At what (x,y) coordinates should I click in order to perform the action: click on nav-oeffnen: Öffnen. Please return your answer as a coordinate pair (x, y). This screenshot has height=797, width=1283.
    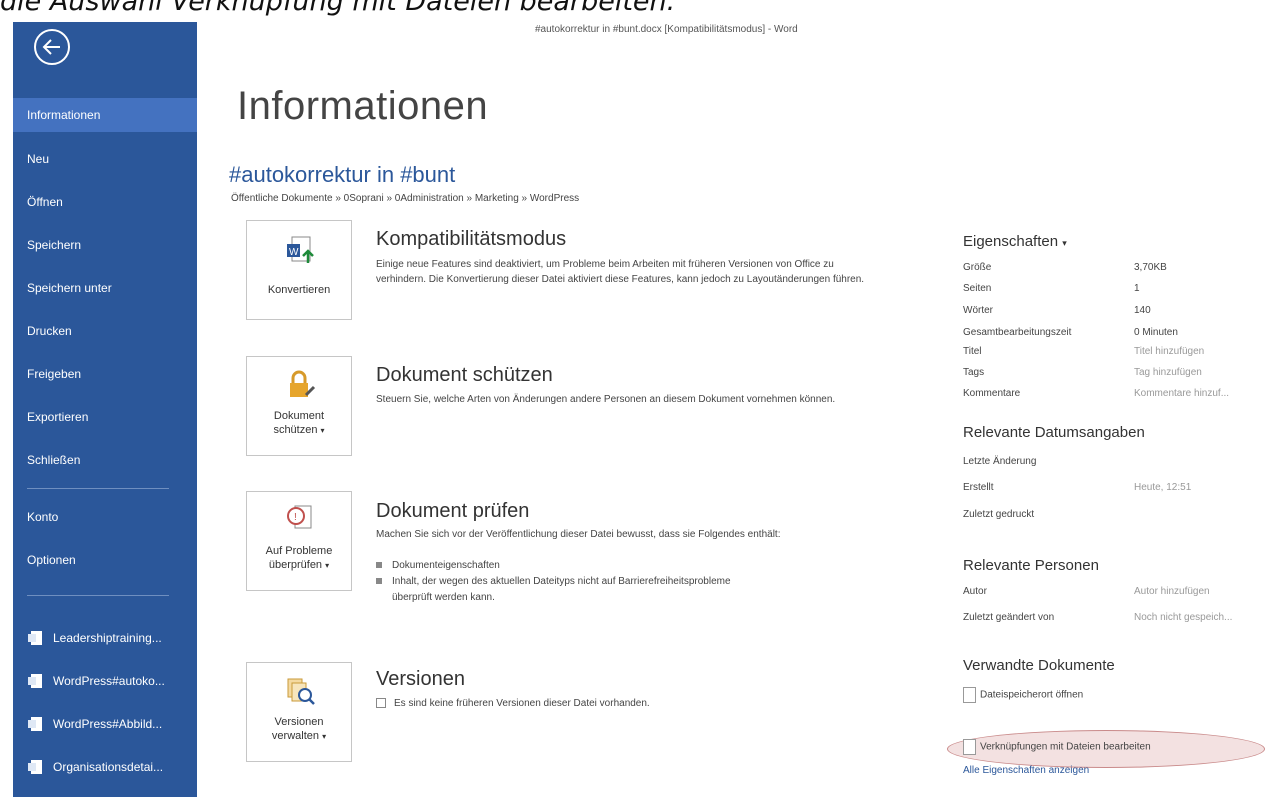
    Looking at the image, I should click on (105, 202).